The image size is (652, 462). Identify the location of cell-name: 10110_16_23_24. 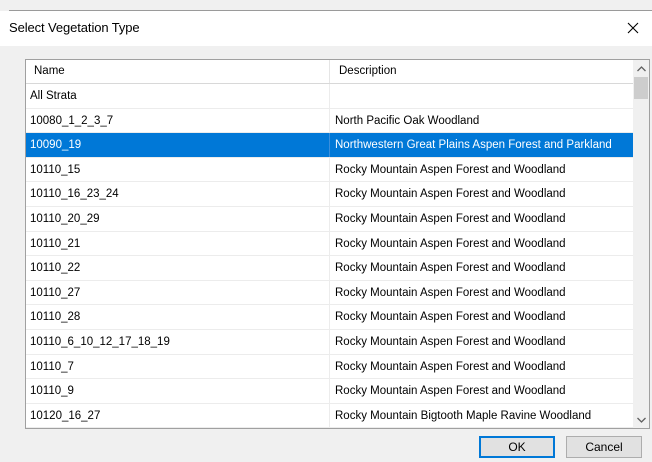
(178, 194).